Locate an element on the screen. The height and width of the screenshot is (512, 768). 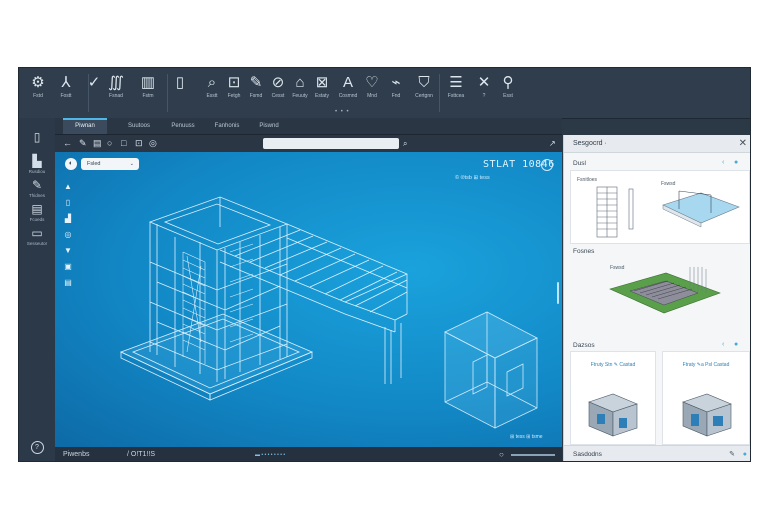
sidebar-item-label: Thidnes is located at coordinates (36, 195).